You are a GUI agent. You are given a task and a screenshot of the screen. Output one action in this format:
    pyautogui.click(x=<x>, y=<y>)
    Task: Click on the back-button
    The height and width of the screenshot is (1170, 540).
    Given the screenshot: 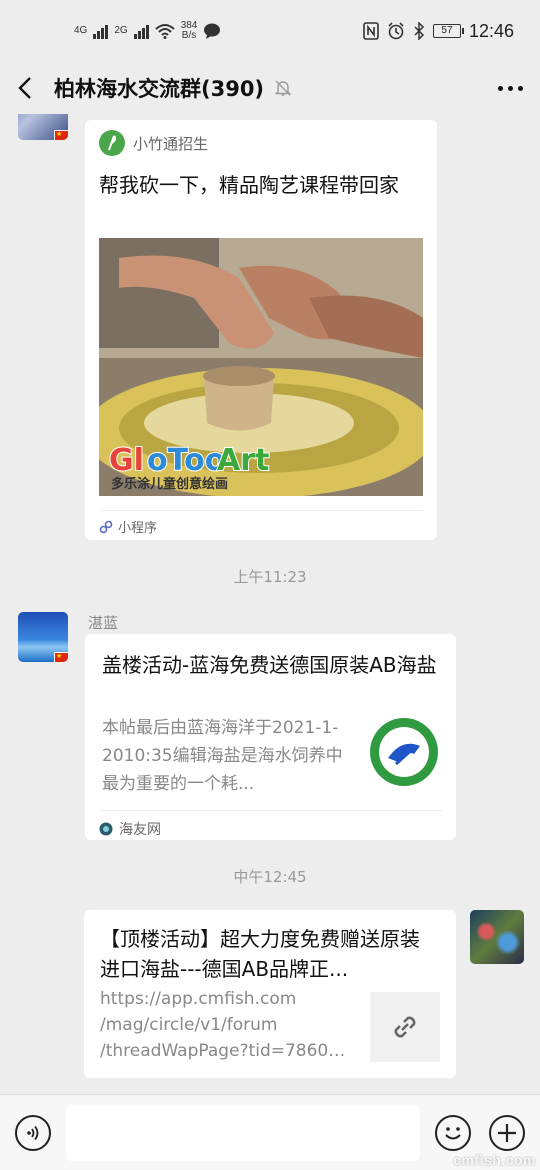 What is the action you would take?
    pyautogui.click(x=25, y=88)
    